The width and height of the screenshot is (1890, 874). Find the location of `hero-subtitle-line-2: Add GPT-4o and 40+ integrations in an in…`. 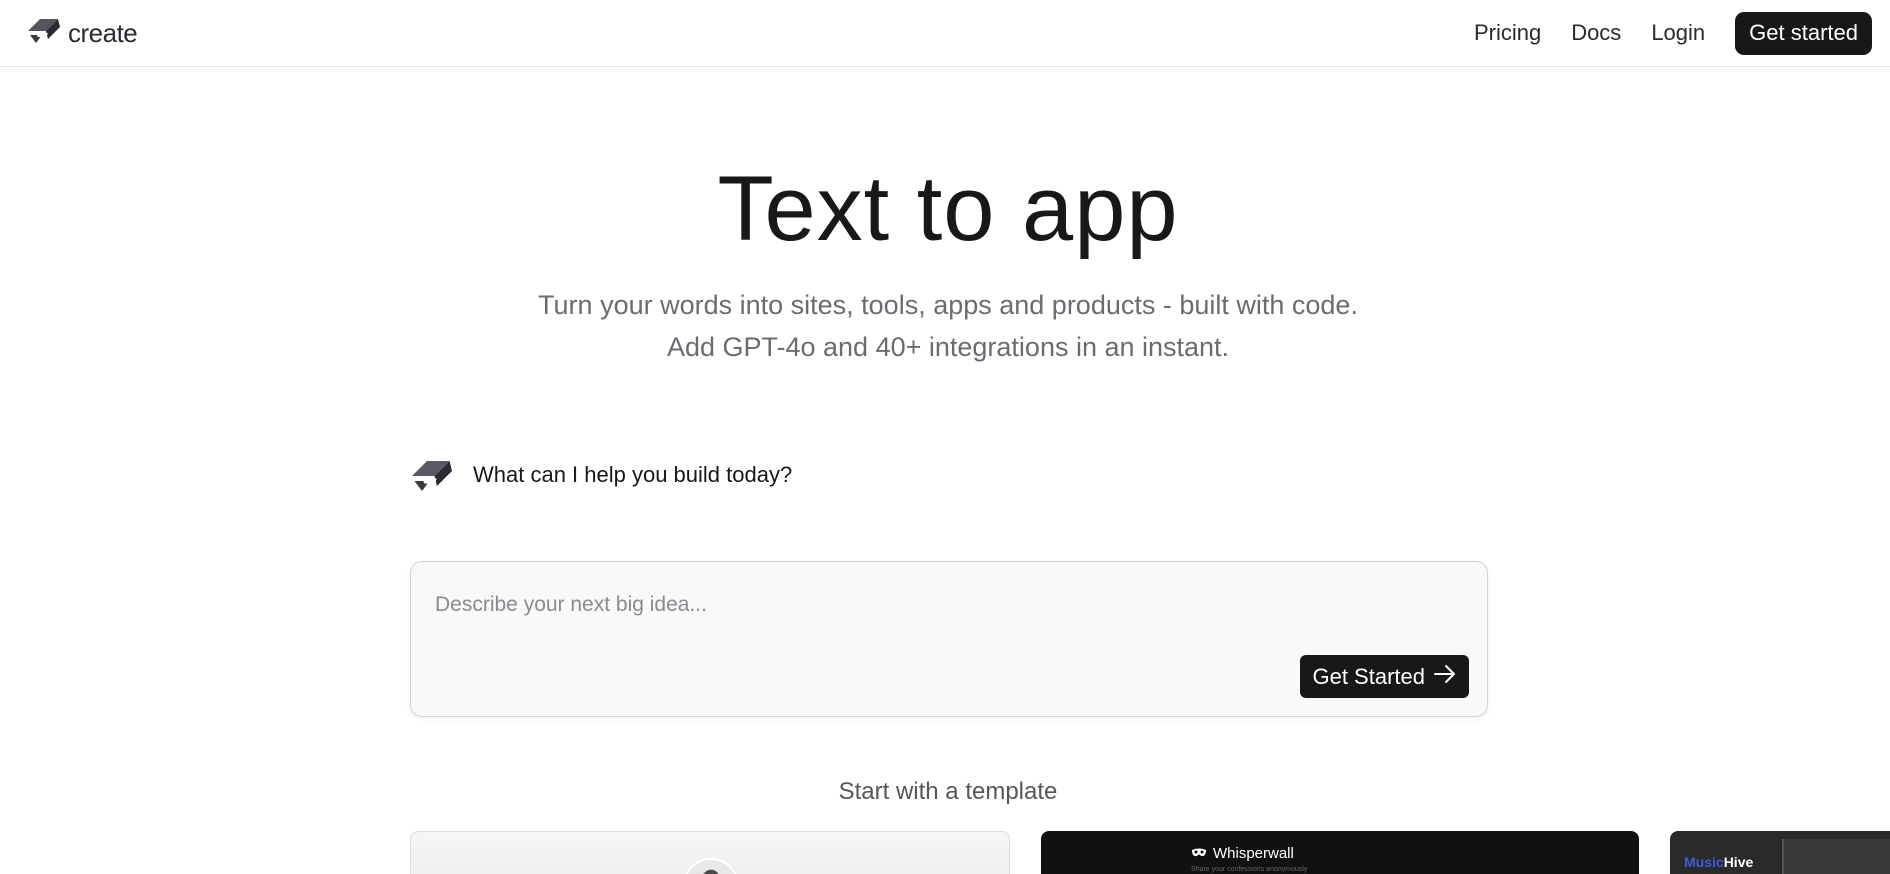

hero-subtitle-line-2: Add GPT-4o and 40+ integrations in an in… is located at coordinates (948, 347).